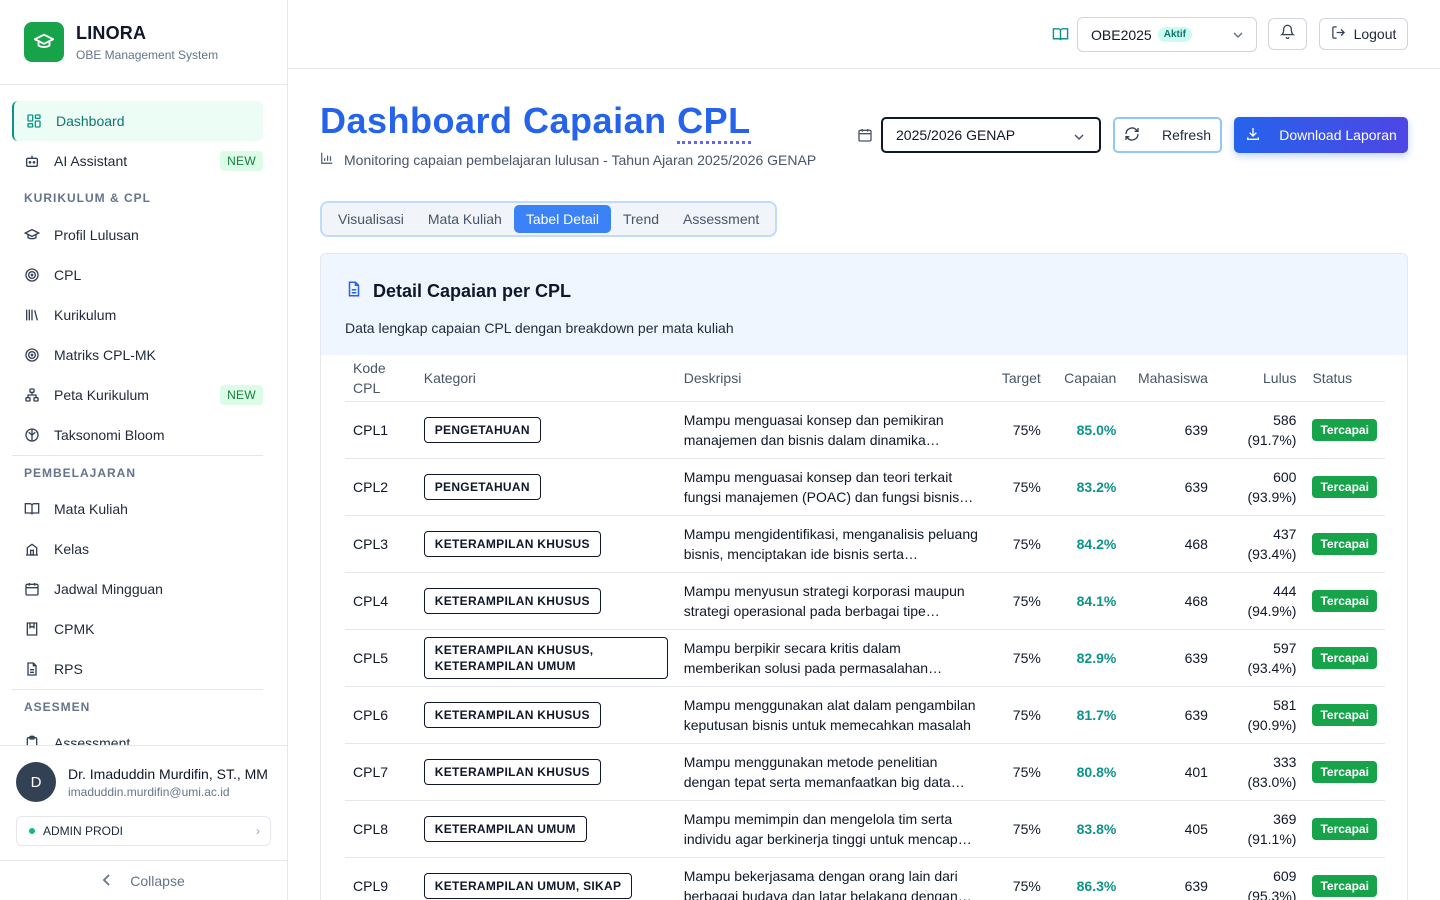 This screenshot has height=900, width=1440. What do you see at coordinates (1272, 610) in the screenshot?
I see `lulus-percent: (94.9%)` at bounding box center [1272, 610].